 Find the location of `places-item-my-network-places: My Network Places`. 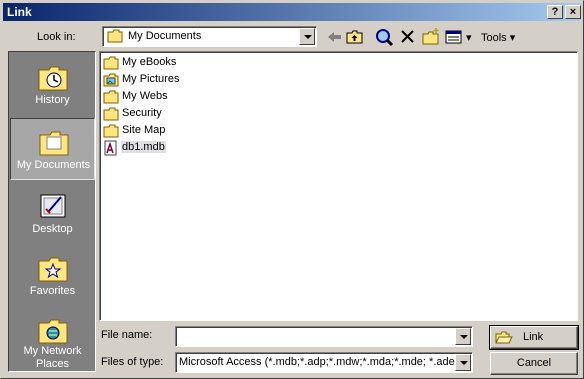

places-item-my-network-places: My Network Places is located at coordinates (52, 338).